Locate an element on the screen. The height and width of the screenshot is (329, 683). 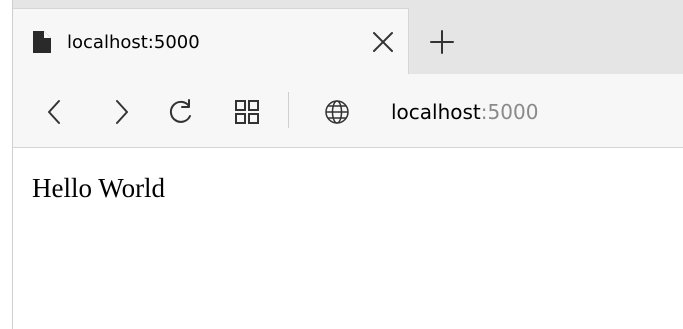
url-host: localhost is located at coordinates (436, 112).